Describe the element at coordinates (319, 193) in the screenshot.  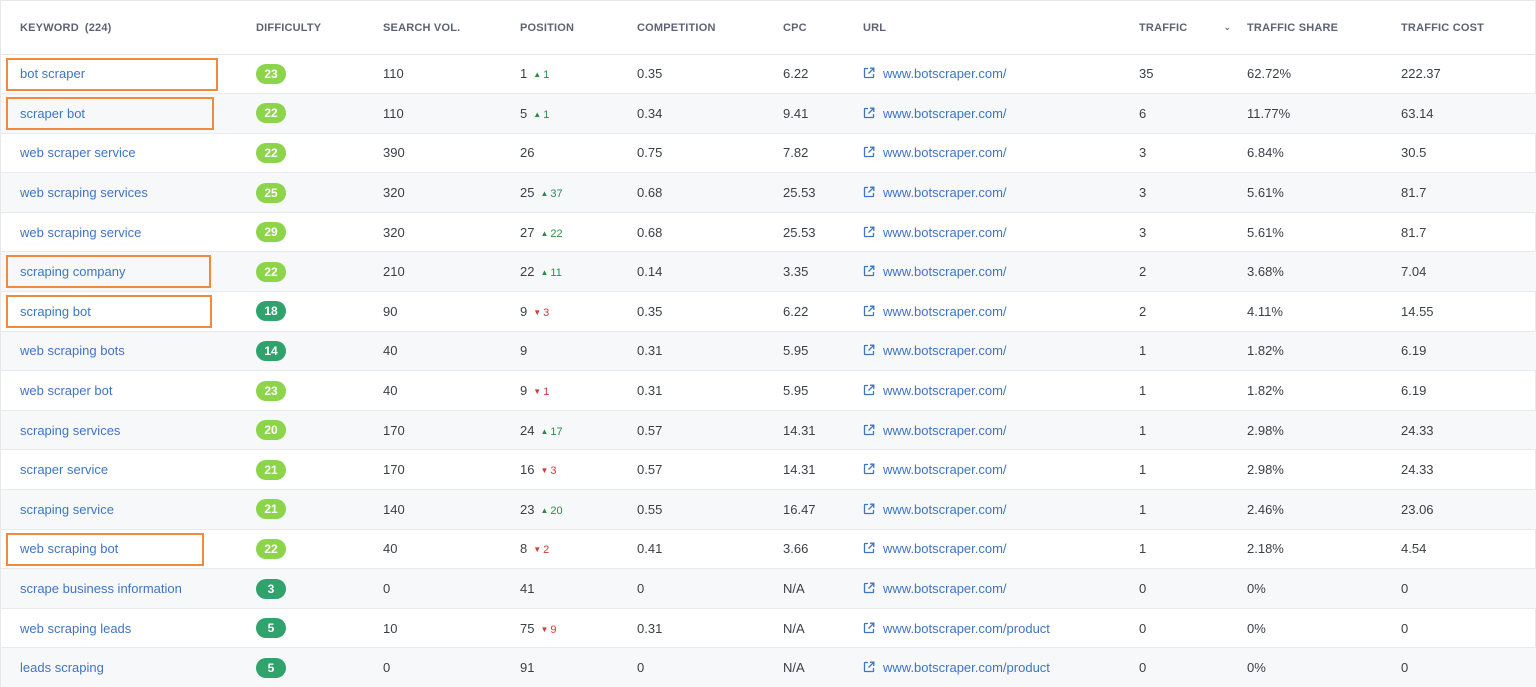
I see `difficulty-cell: 25` at that location.